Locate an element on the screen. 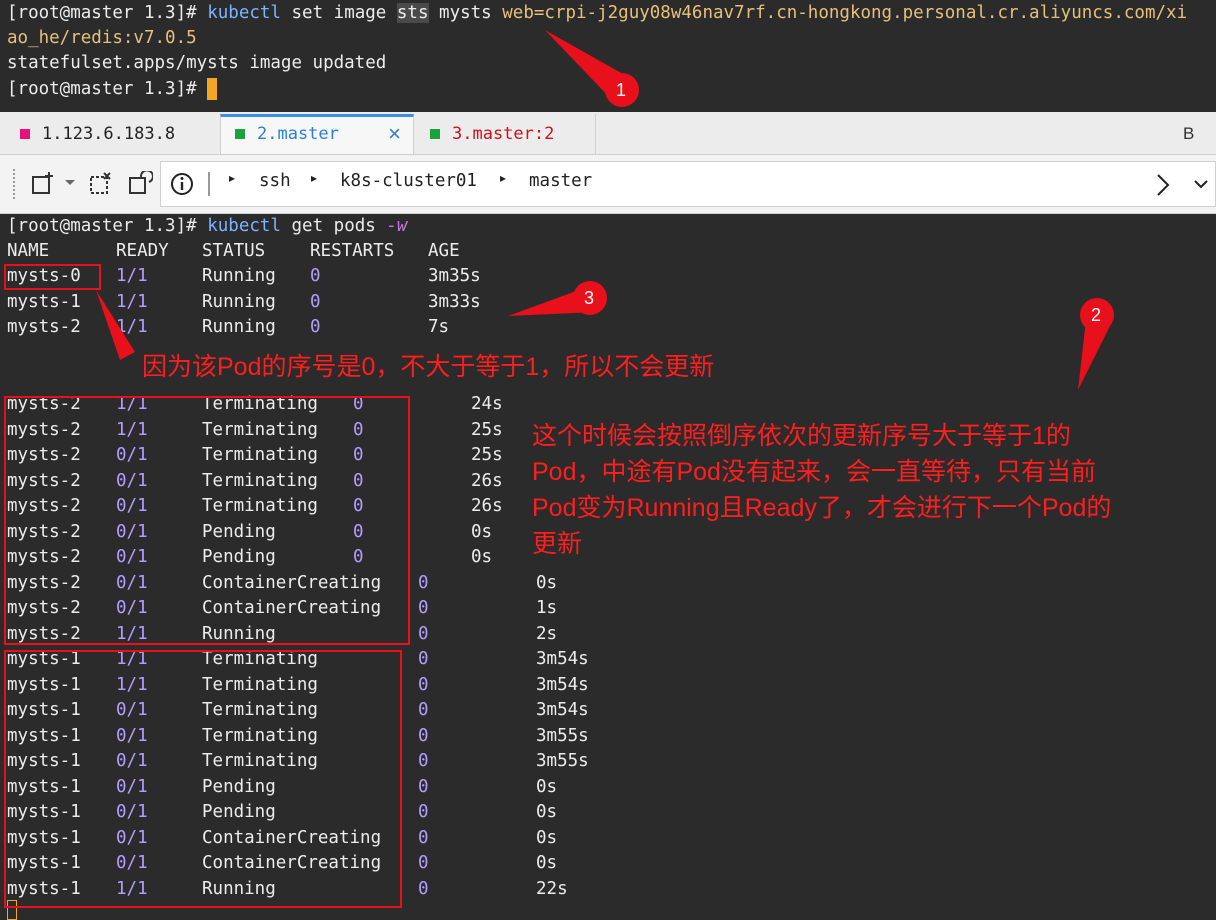 This screenshot has height=920, width=1216. get-pods-command-line: [root@master 1.3]# kubectl get pods -w is located at coordinates (207, 226).